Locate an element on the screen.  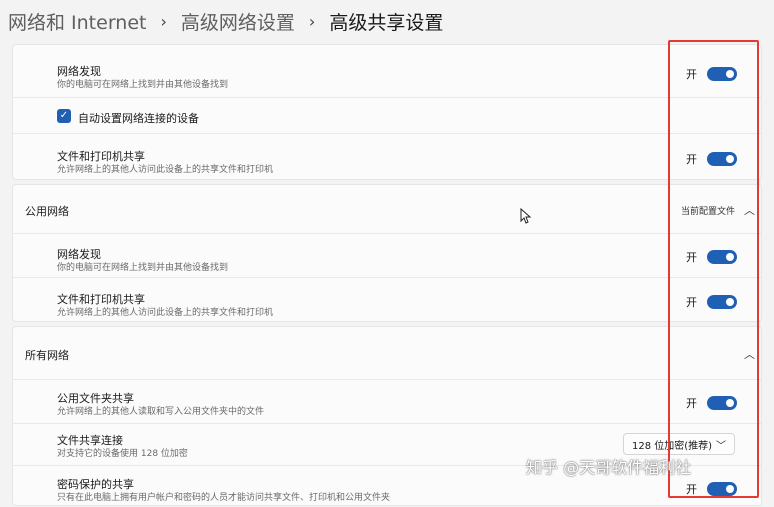
auto-setup-row: ✓ 自动设置网络连接的设备 is located at coordinates (387, 115).